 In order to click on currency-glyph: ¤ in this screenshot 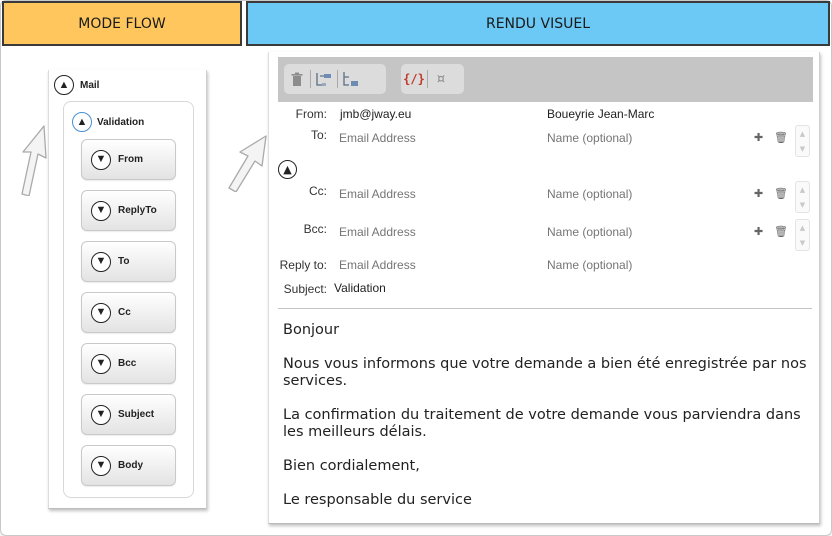, I will do `click(441, 79)`.